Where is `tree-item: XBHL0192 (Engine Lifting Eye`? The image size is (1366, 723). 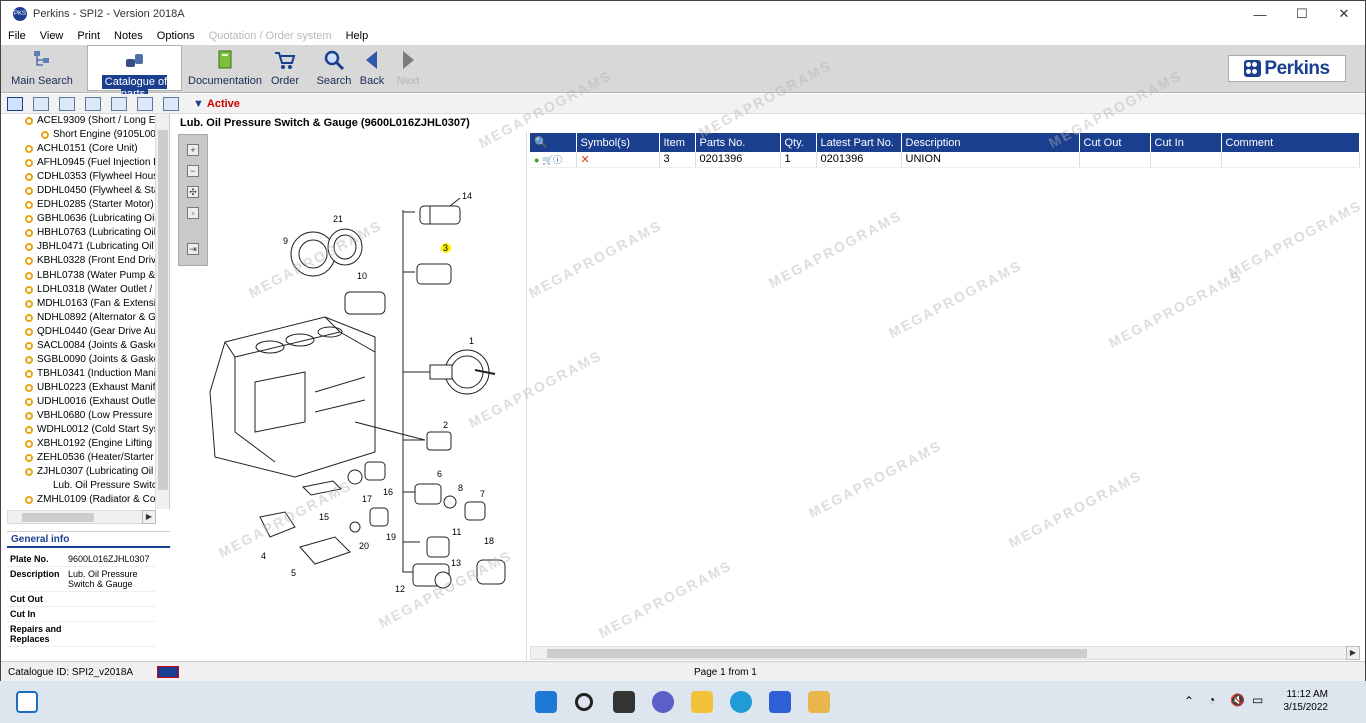 tree-item: XBHL0192 (Engine Lifting Eye is located at coordinates (88, 444).